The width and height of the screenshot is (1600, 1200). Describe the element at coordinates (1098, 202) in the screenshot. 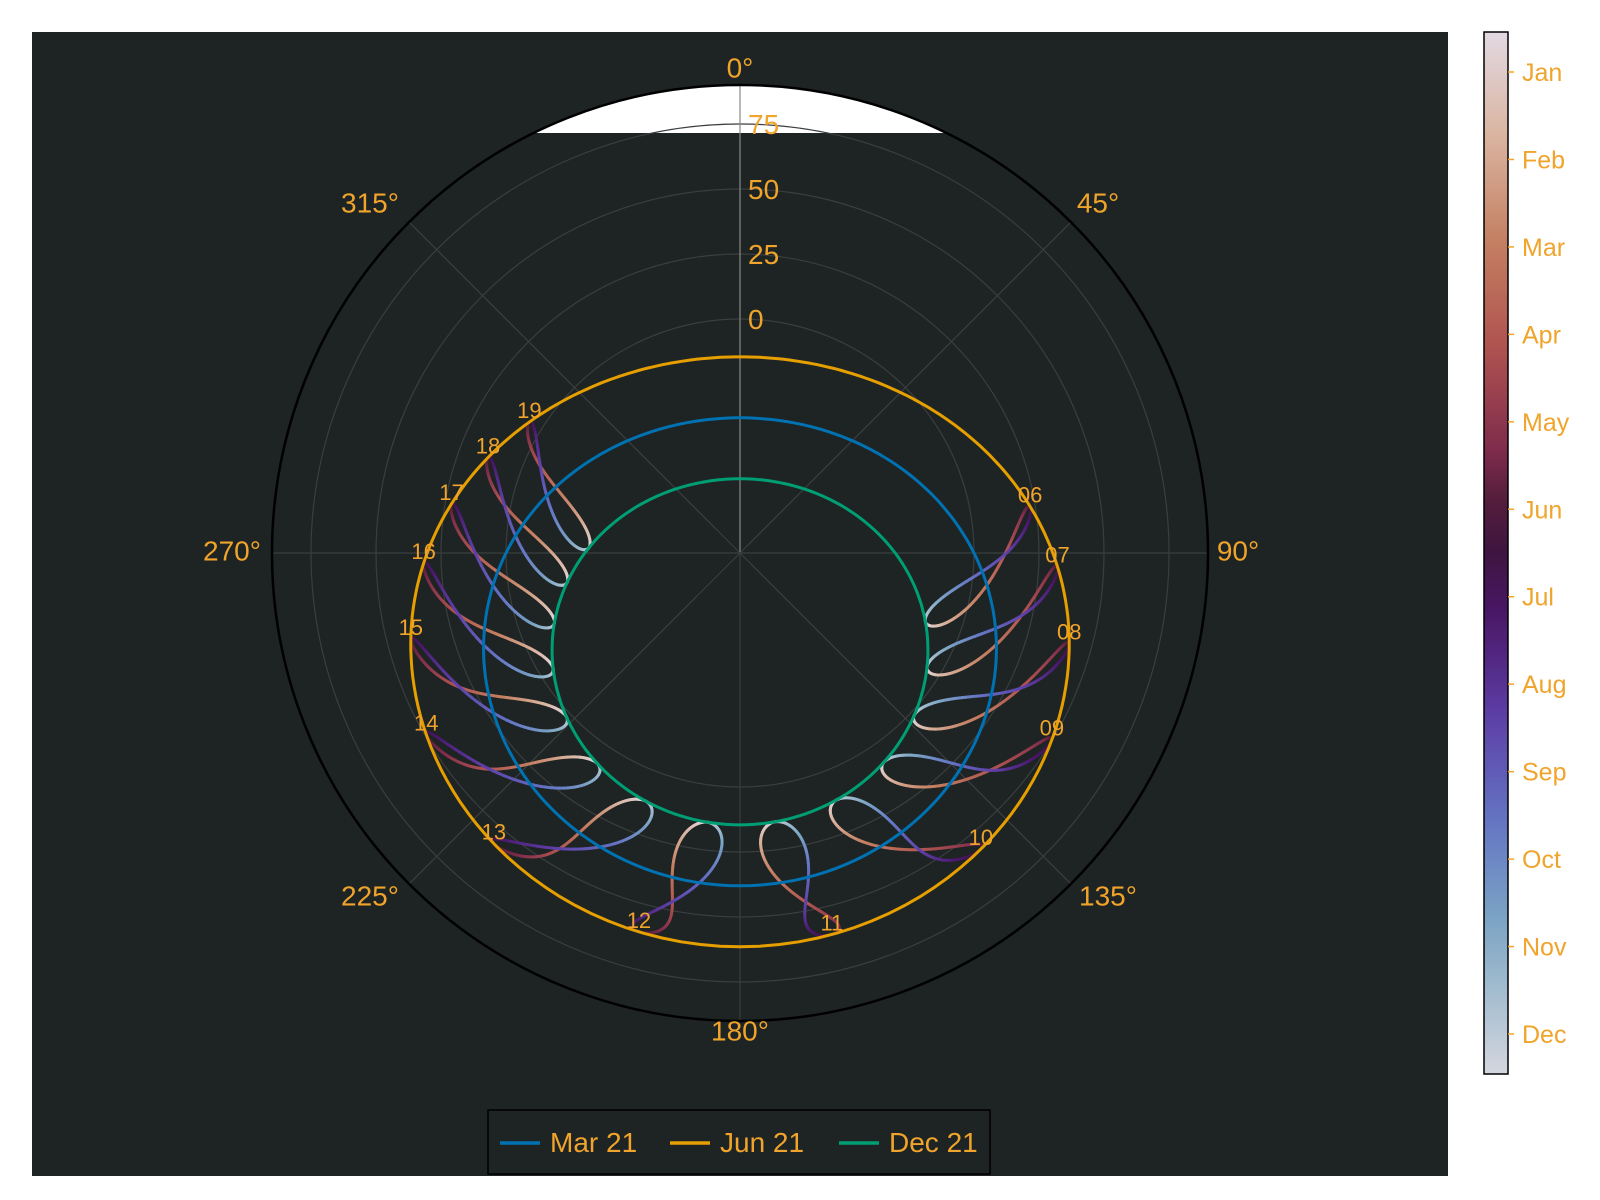

I see `theta-tick-label: 45°` at that location.